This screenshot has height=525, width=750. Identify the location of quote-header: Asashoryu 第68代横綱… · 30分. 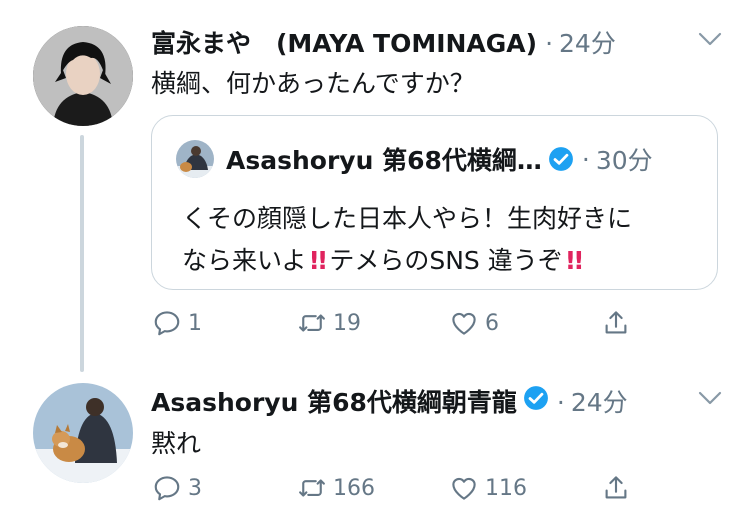
(414, 159).